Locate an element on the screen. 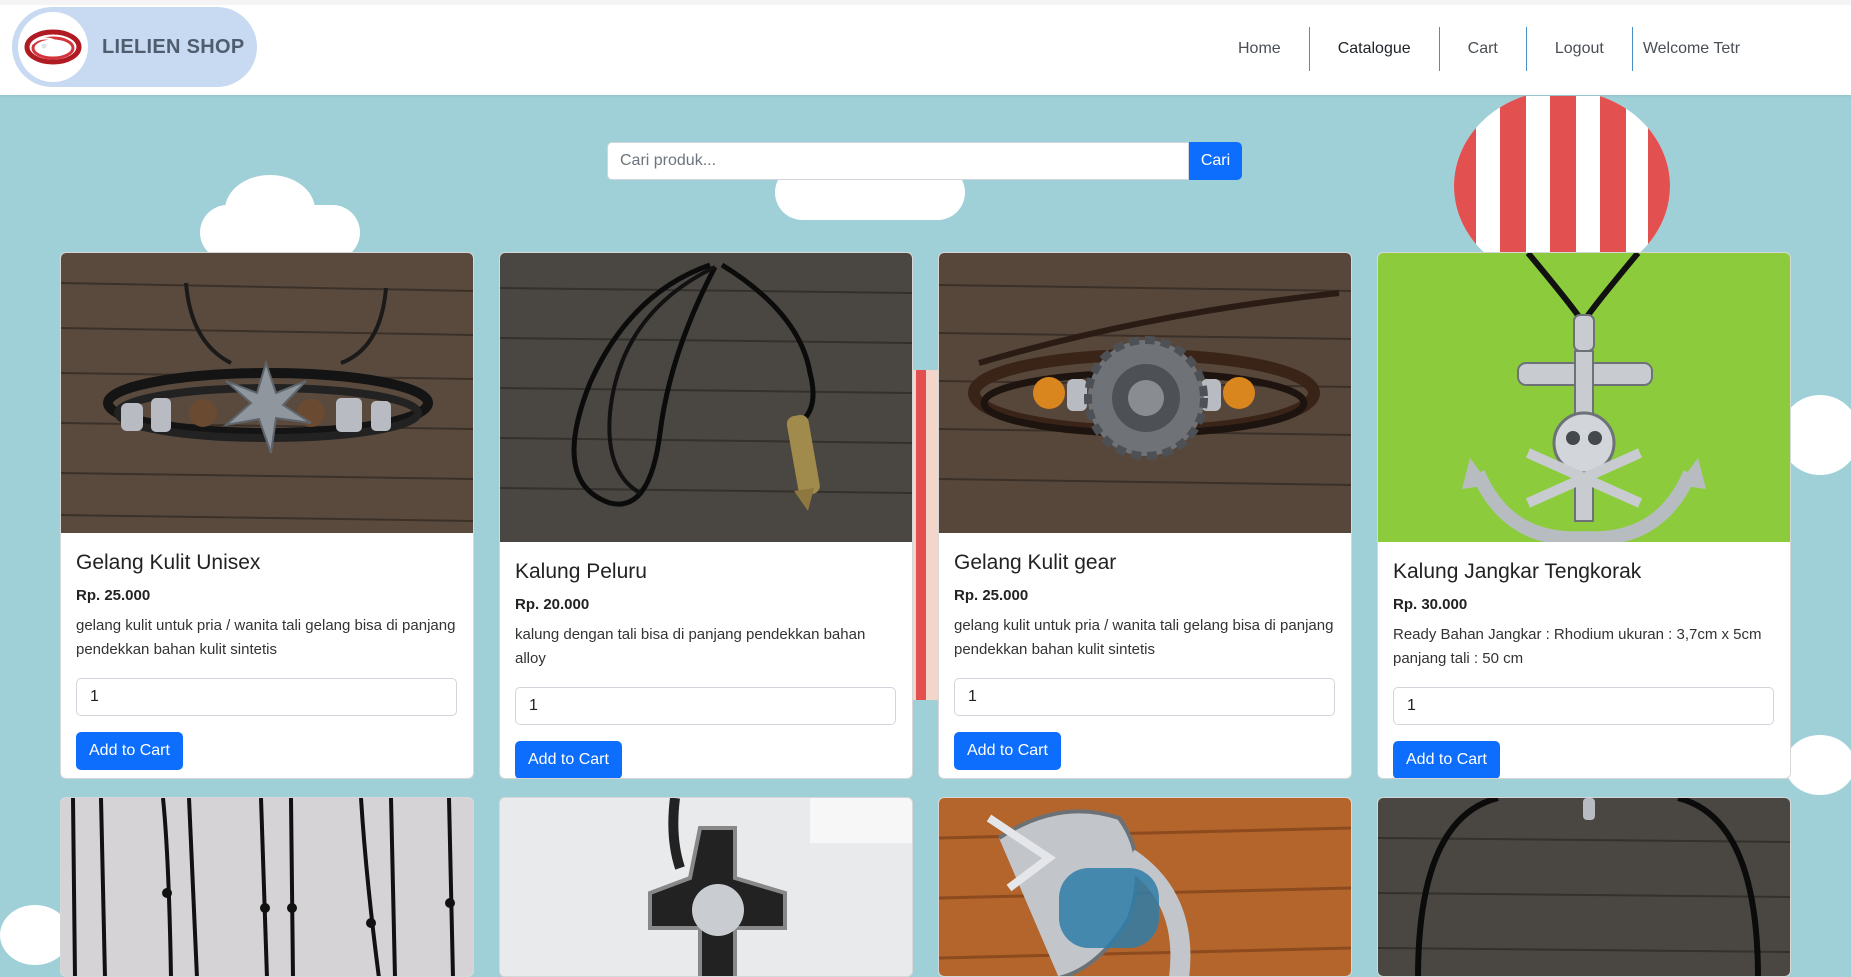 Image resolution: width=1851 pixels, height=977 pixels. nav-home: Home is located at coordinates (1260, 49).